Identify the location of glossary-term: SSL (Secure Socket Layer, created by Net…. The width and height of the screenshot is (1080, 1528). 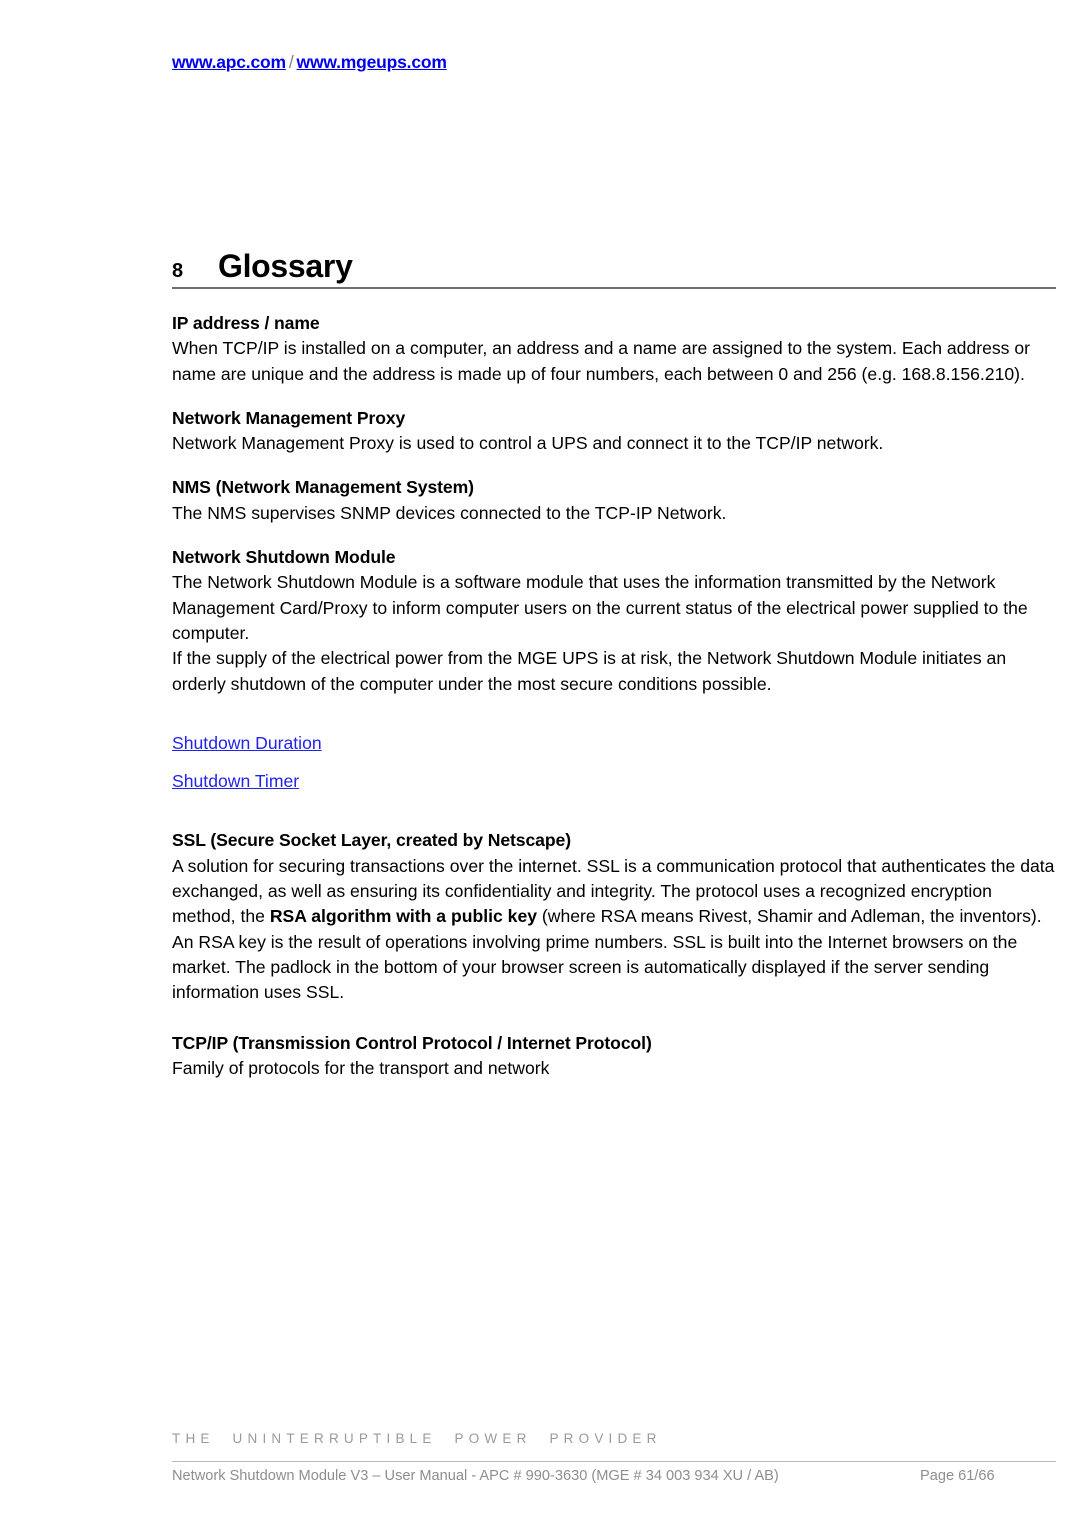
(371, 840).